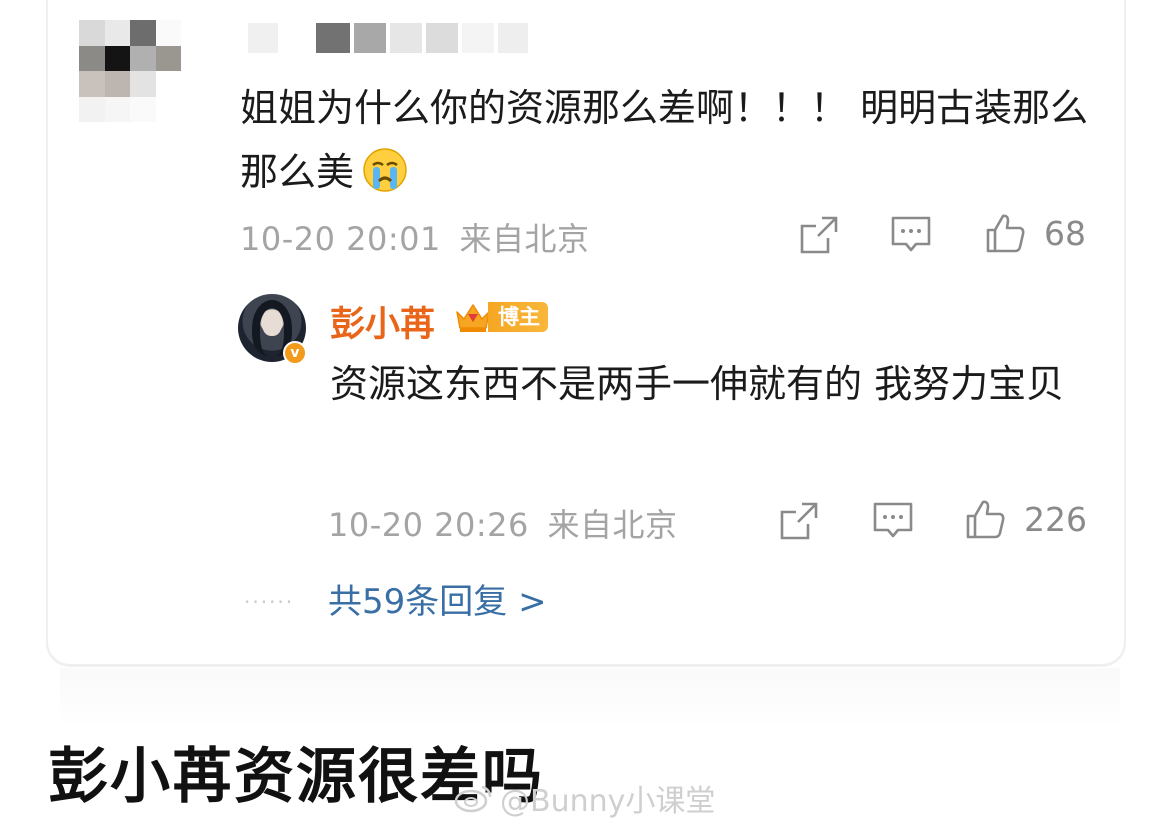 The width and height of the screenshot is (1169, 824). I want to click on verified-badge-icon: v, so click(295, 353).